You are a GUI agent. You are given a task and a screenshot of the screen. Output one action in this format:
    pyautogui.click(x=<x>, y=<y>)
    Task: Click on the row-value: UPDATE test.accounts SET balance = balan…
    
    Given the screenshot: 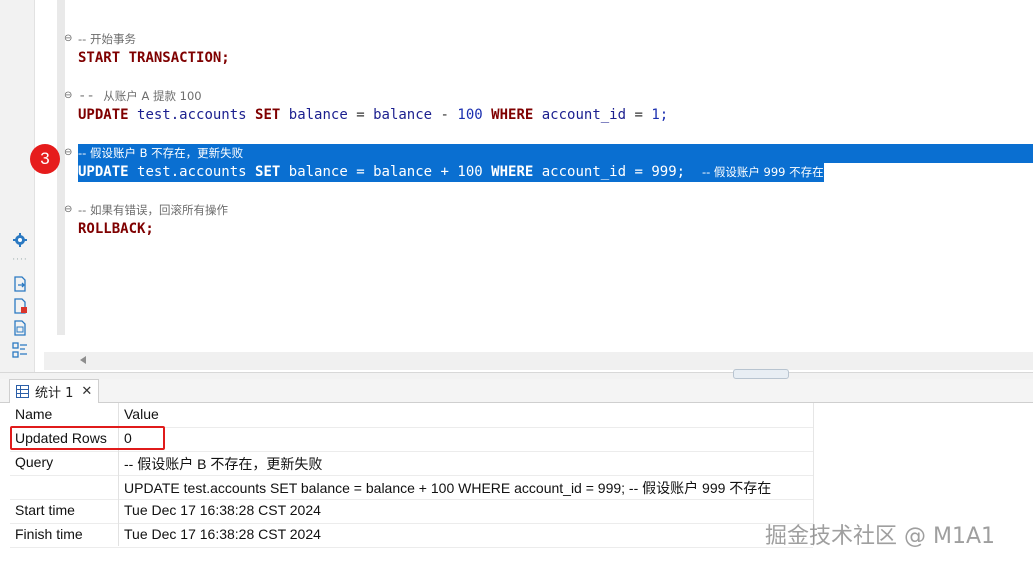 What is the action you would take?
    pyautogui.click(x=448, y=488)
    